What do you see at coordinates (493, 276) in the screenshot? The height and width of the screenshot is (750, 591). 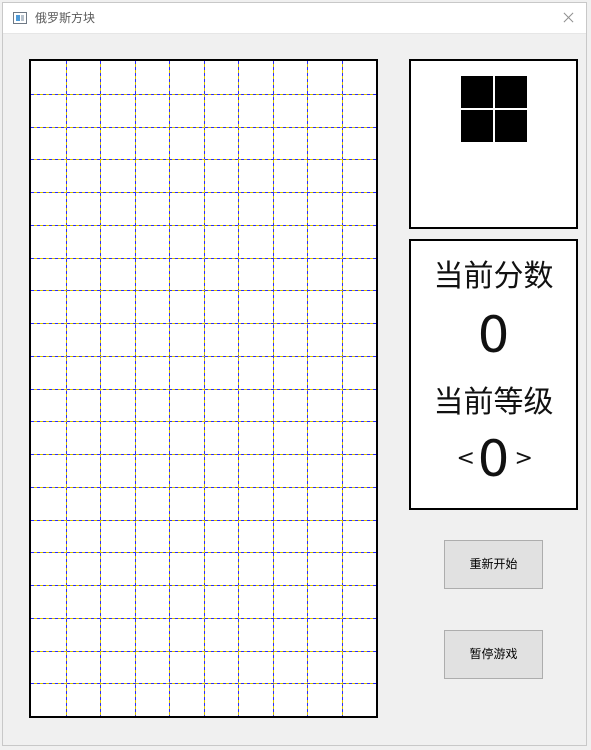 I see `score-label: 当前分数` at bounding box center [493, 276].